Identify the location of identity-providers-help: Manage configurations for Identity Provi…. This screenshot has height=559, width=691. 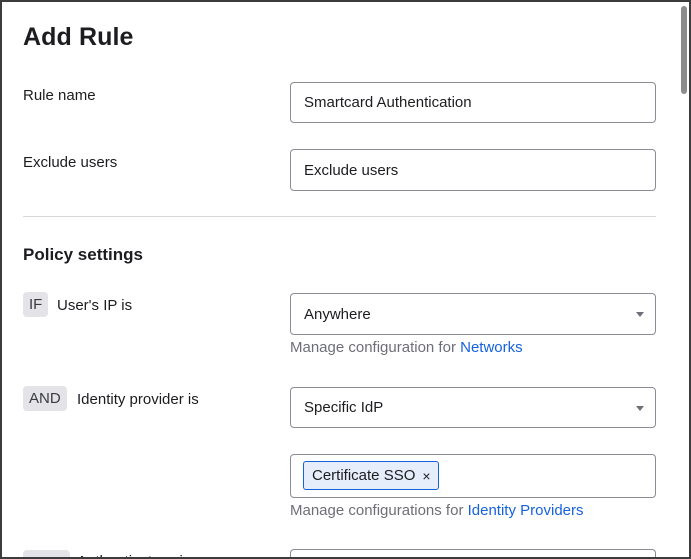
(437, 510).